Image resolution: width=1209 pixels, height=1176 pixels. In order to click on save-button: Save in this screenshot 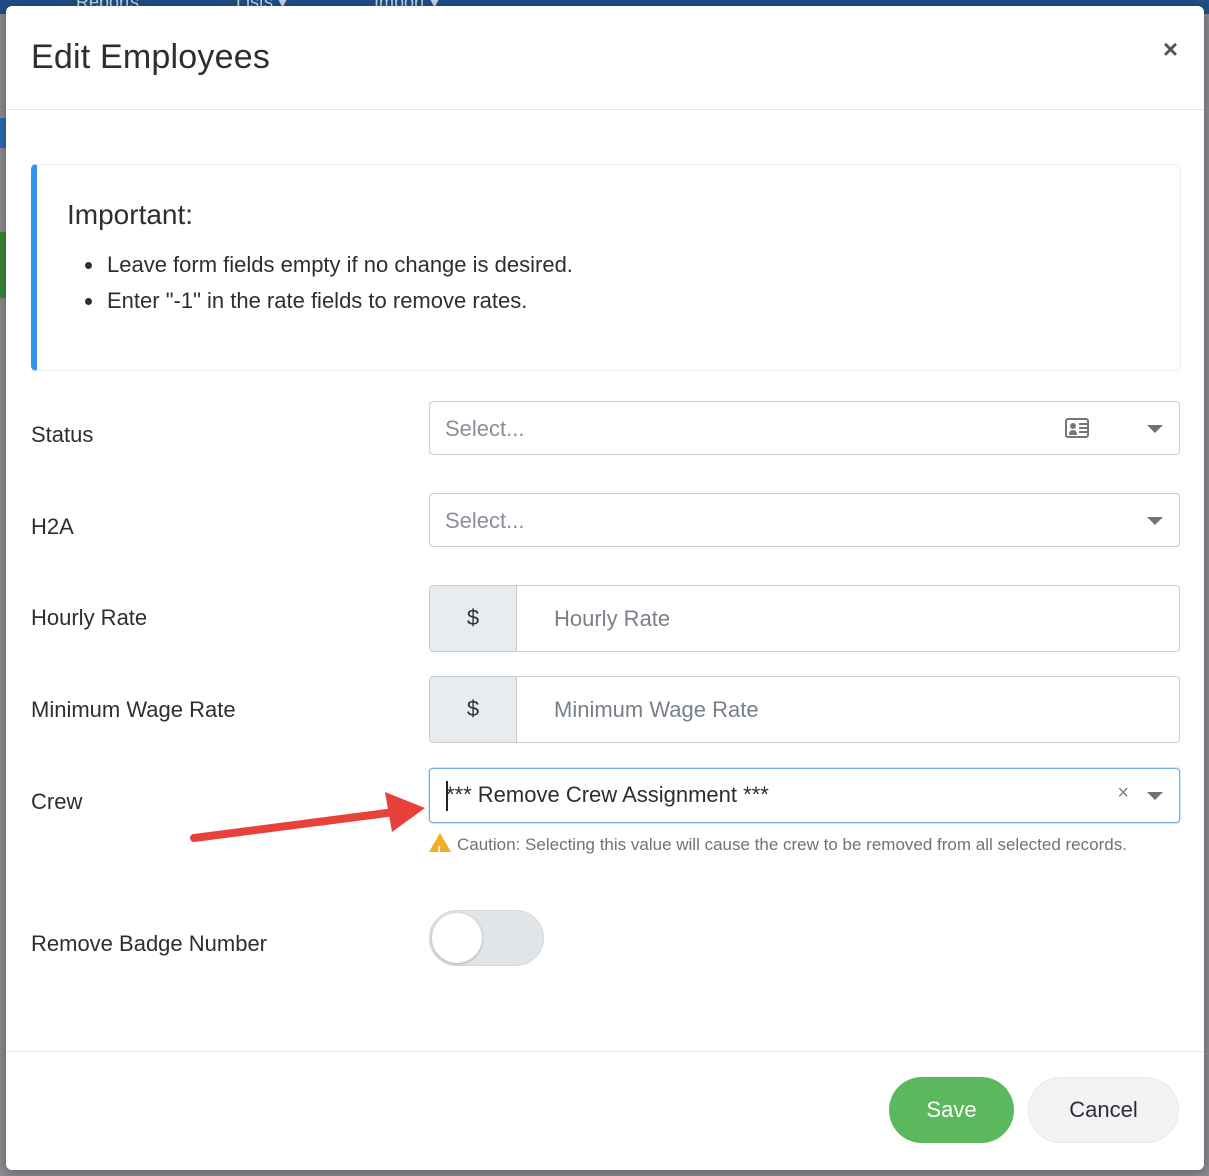, I will do `click(951, 1110)`.